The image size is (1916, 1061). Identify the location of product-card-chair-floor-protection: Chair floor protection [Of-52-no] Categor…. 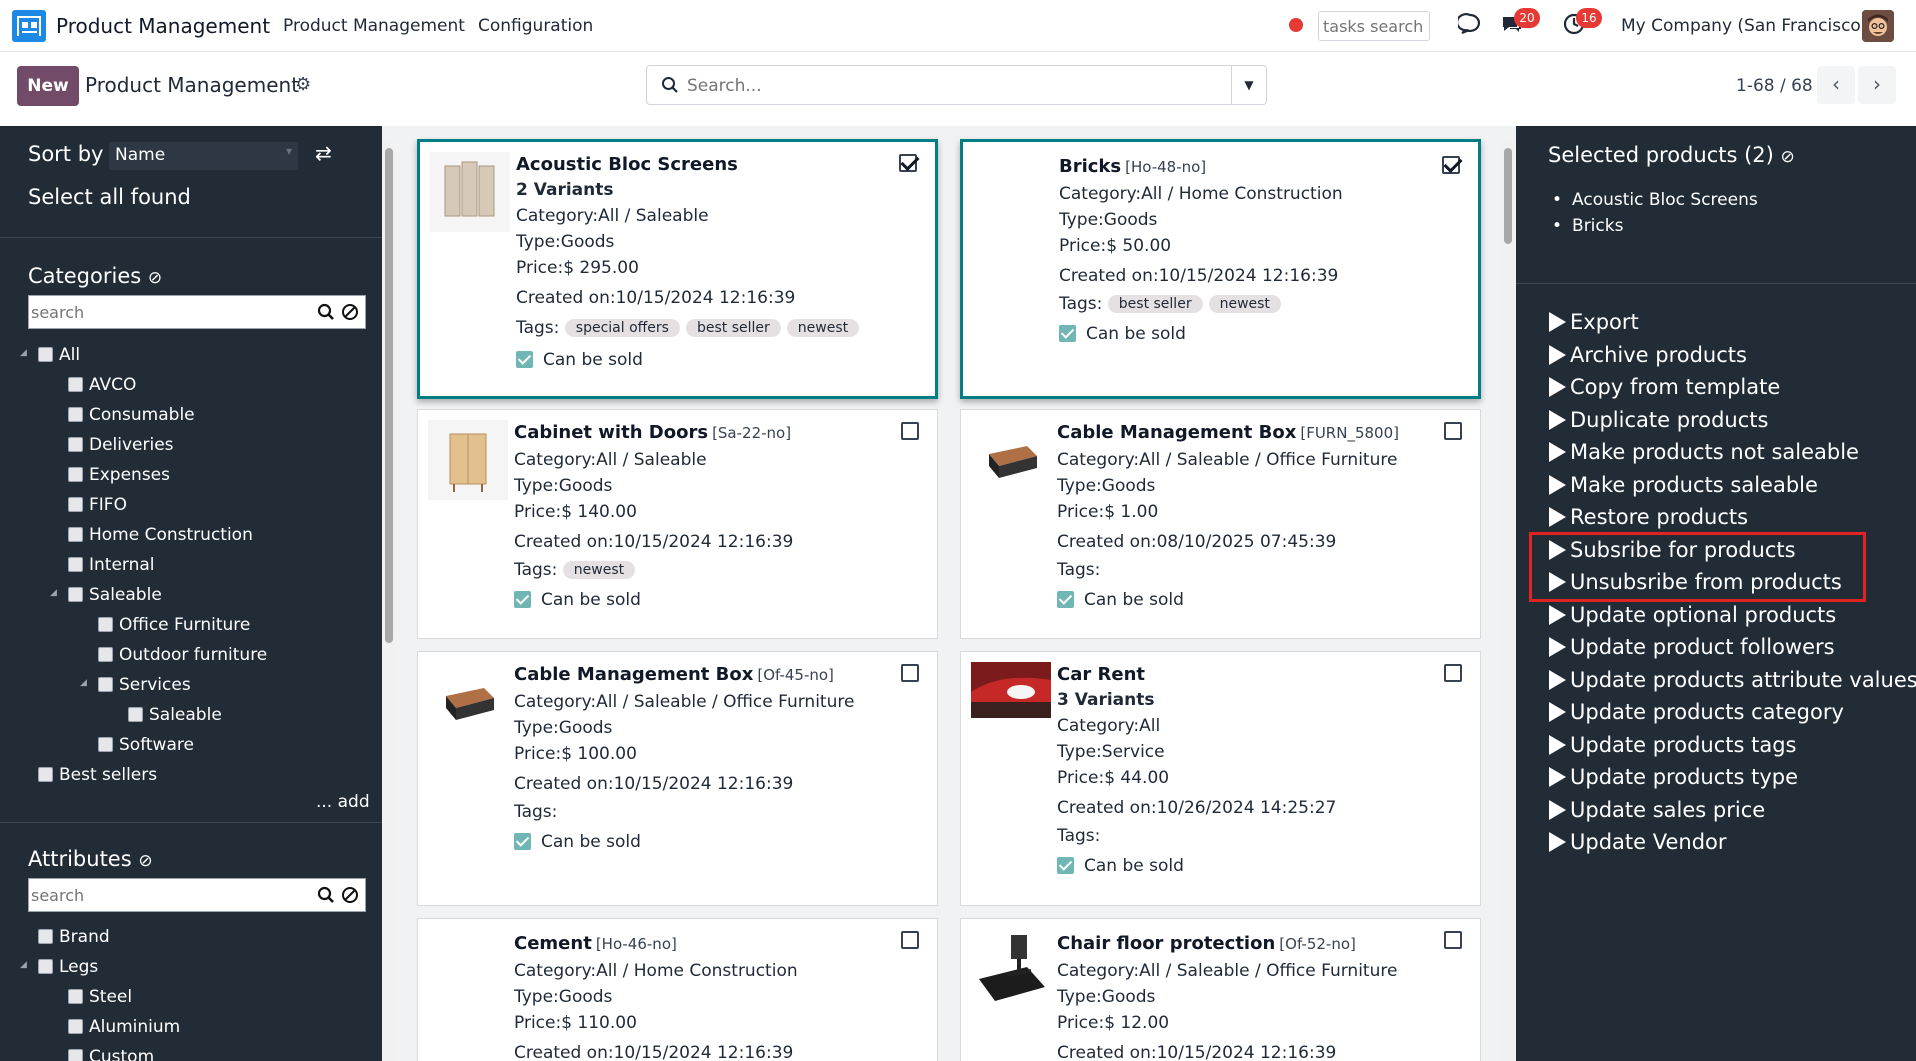
(1220, 989).